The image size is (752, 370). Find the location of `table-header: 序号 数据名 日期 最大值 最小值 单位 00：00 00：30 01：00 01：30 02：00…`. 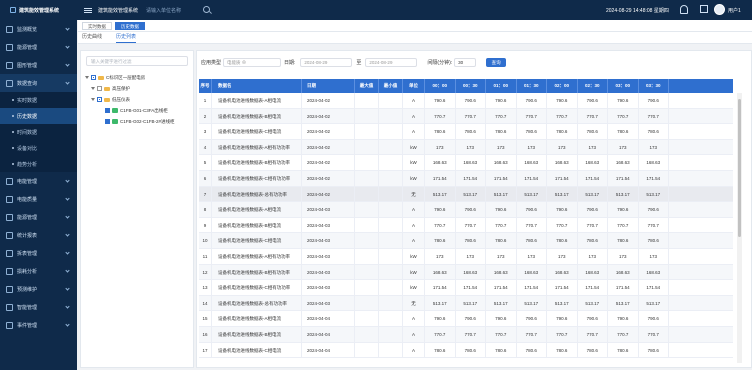

table-header: 序号 数据名 日期 最大值 最小值 单位 00：00 00：30 01：00 01：30 02：00… is located at coordinates (466, 86).